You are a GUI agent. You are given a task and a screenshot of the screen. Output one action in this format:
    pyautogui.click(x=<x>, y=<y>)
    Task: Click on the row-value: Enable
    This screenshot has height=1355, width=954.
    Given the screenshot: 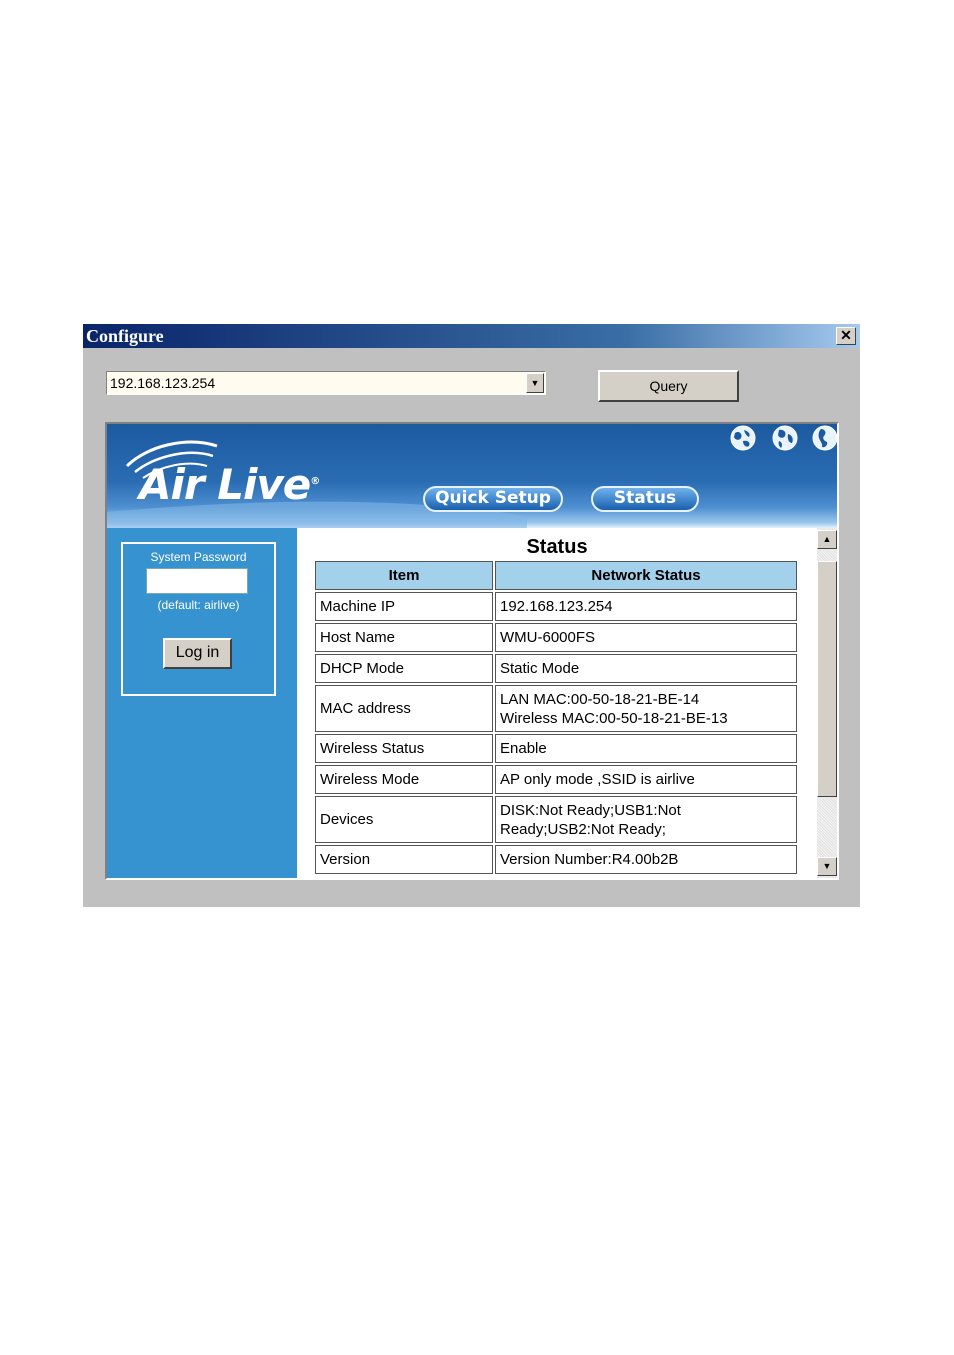 What is the action you would take?
    pyautogui.click(x=646, y=748)
    